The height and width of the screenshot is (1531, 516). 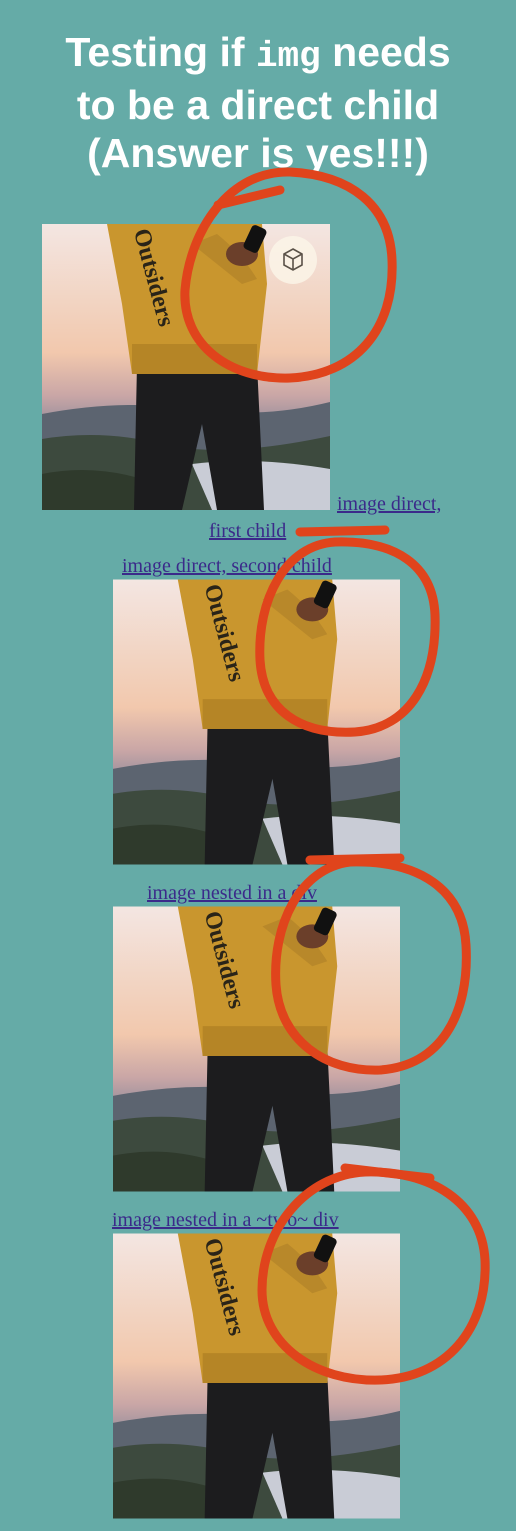 What do you see at coordinates (256, 1376) in the screenshot?
I see `photo-nested-two-div` at bounding box center [256, 1376].